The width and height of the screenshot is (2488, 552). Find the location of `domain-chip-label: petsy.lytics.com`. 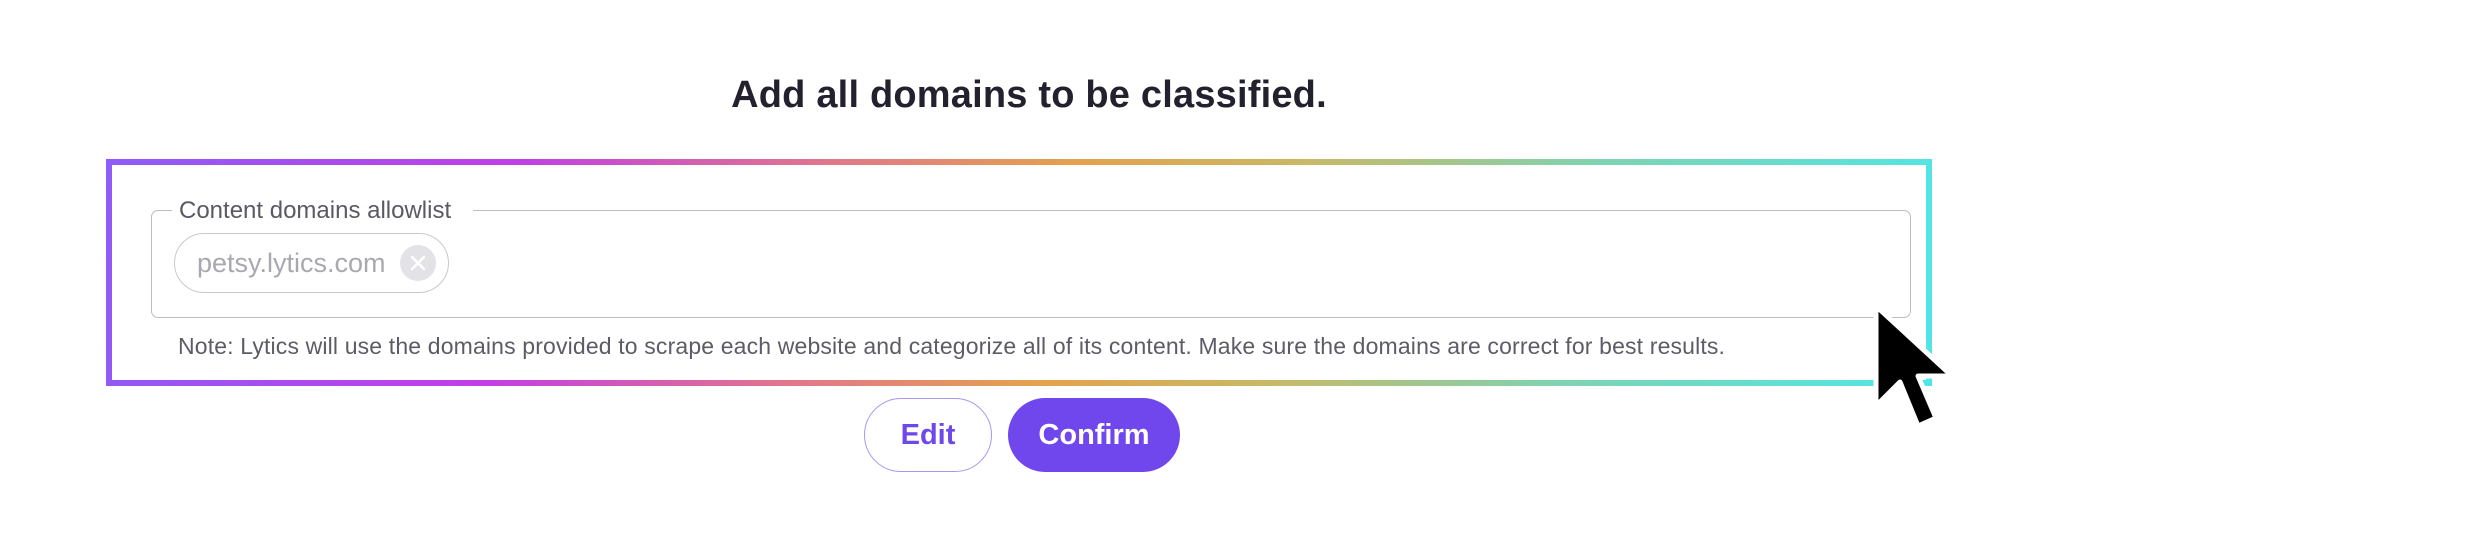

domain-chip-label: petsy.lytics.com is located at coordinates (291, 262).